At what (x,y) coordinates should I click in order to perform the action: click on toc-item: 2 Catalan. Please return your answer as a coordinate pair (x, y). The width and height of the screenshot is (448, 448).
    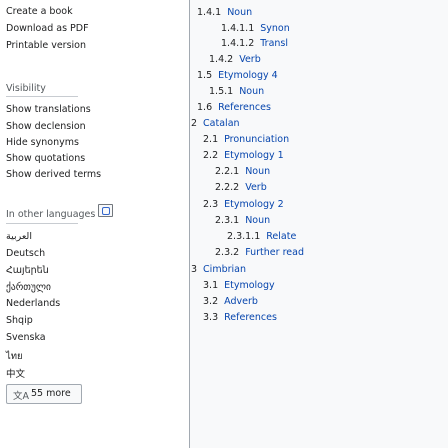
    Looking at the image, I should click on (215, 123).